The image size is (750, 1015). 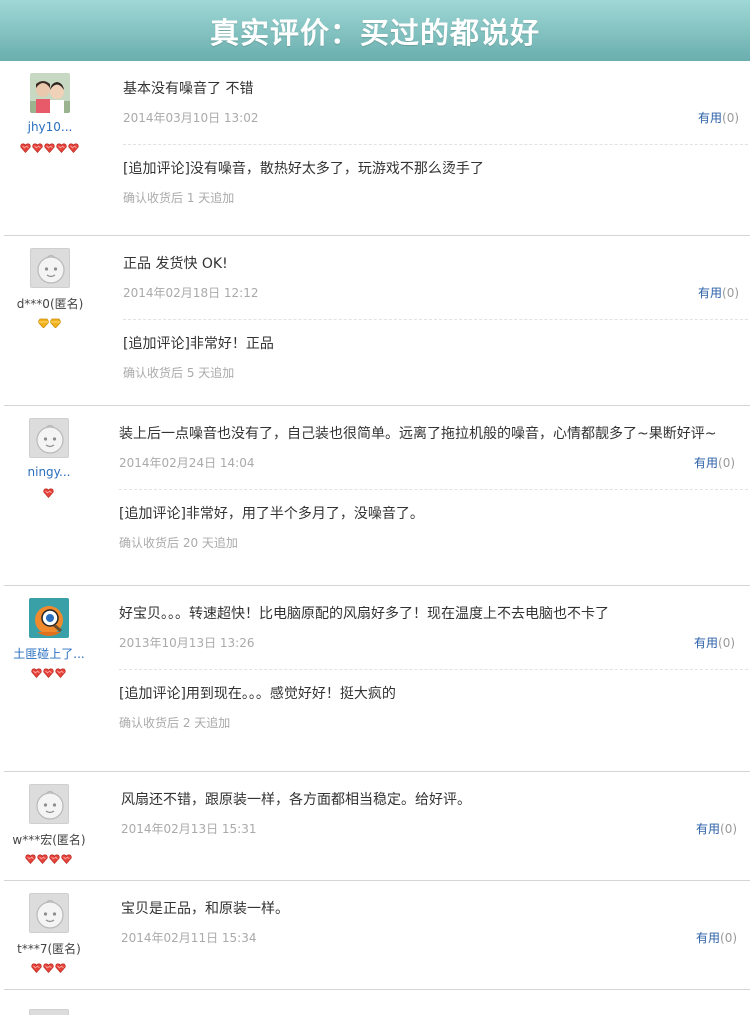 What do you see at coordinates (50, 93) in the screenshot?
I see `photo-avatar` at bounding box center [50, 93].